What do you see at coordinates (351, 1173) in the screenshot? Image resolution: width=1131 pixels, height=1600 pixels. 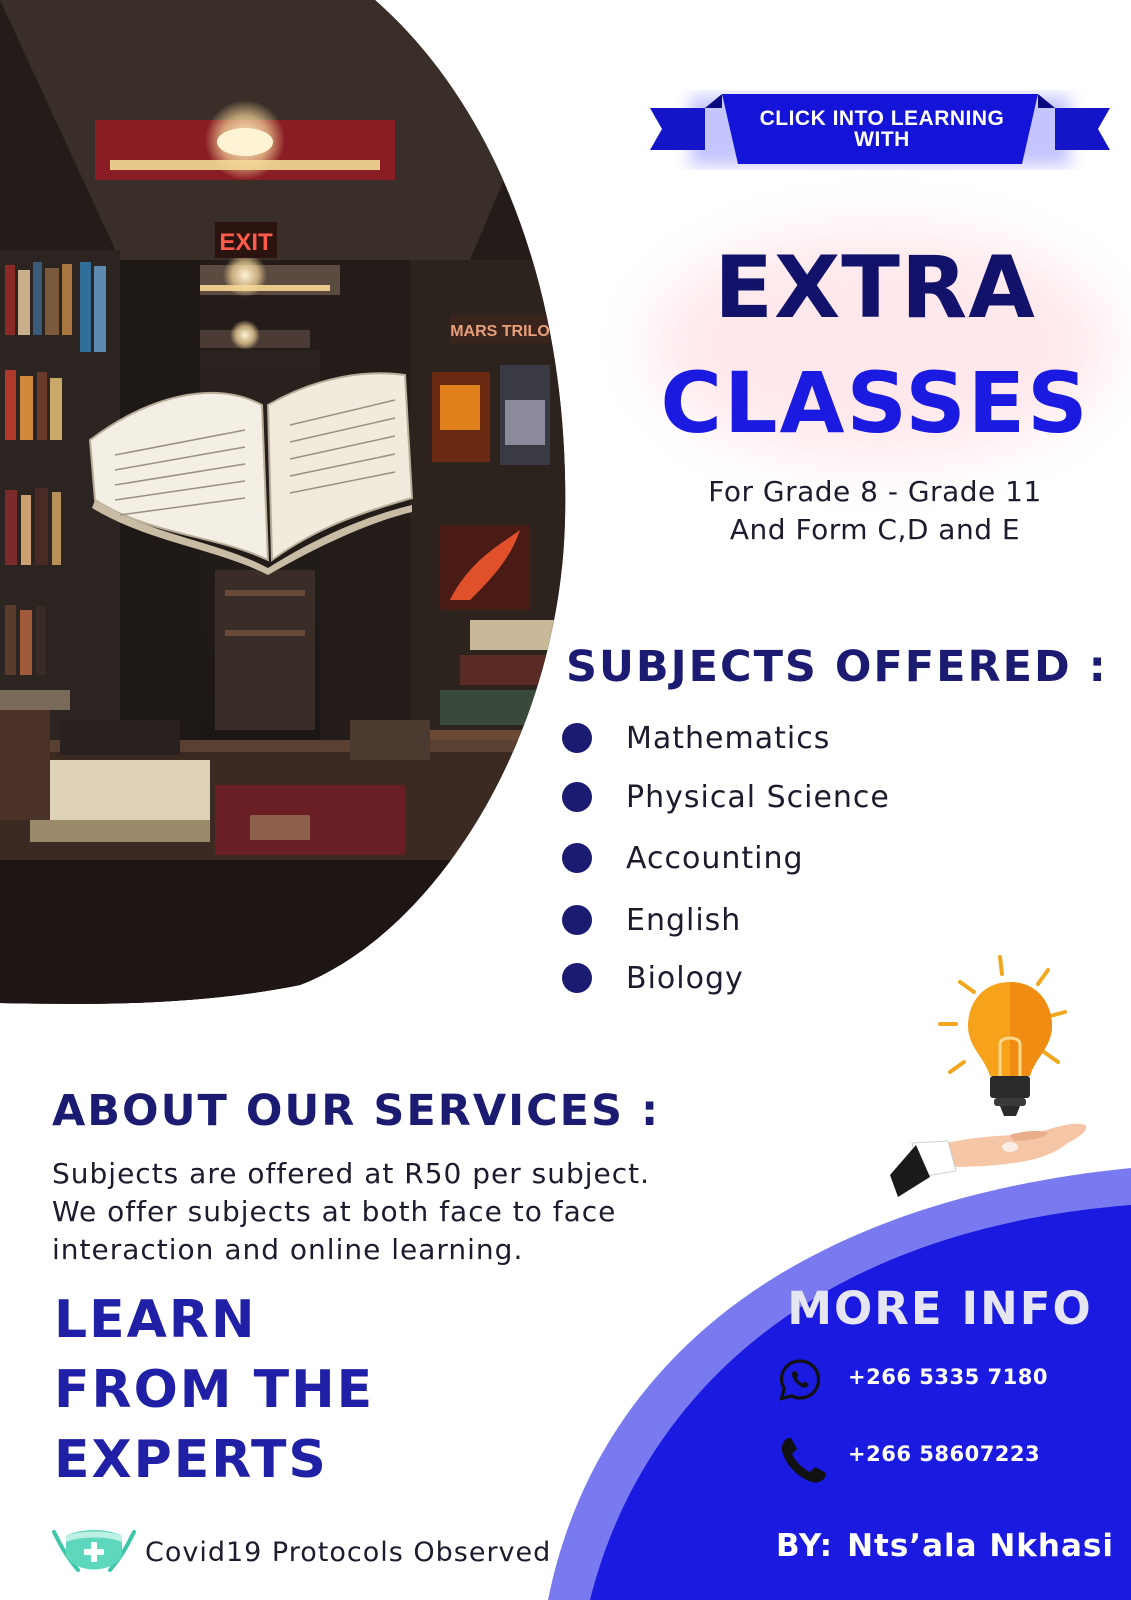 I see `about-text-line: Subjects are offered at R50 per subject.` at bounding box center [351, 1173].